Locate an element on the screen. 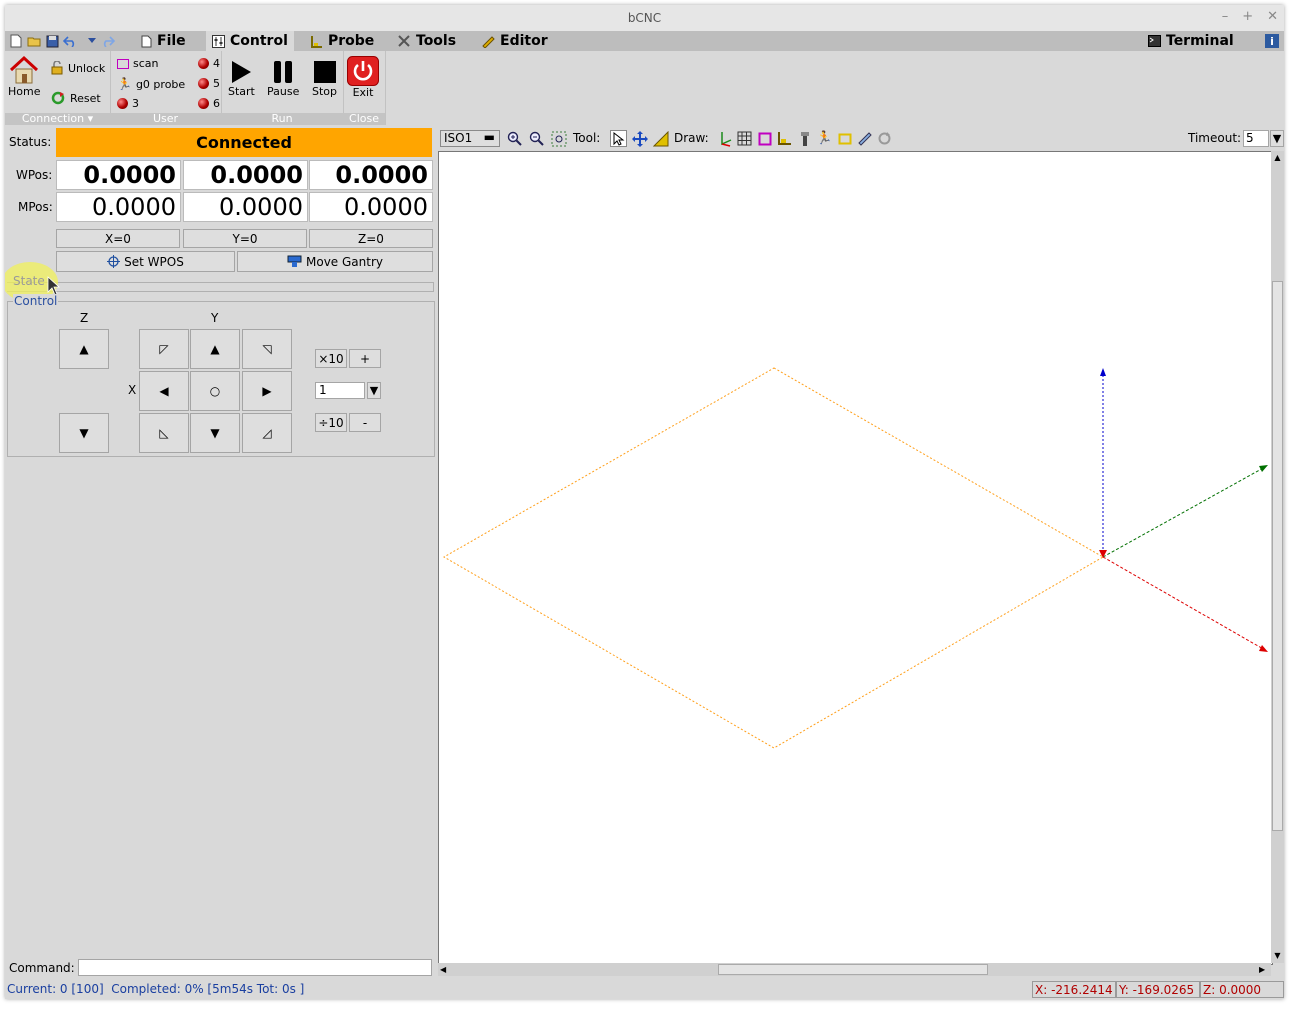  home-button: Home is located at coordinates (24, 76).